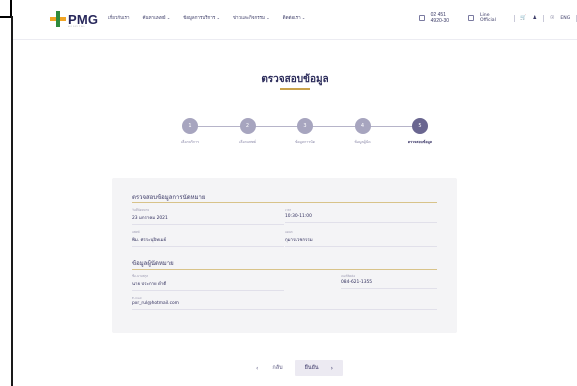  I want to click on patient-section-title: ข้อมูลผู้นัดหมาย, so click(153, 263).